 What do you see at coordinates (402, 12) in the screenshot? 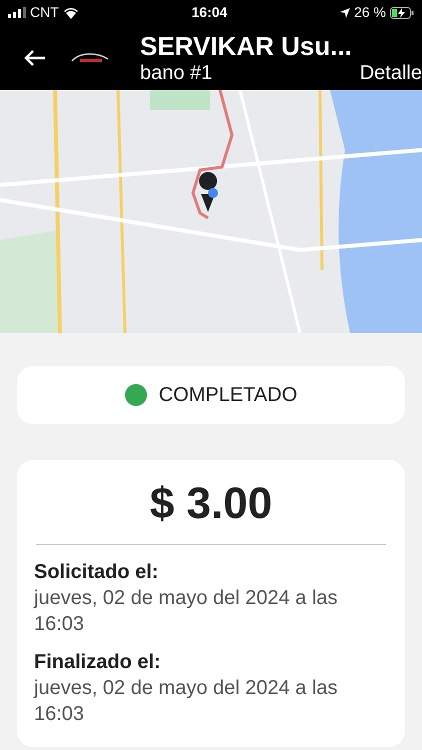
I see `battery-charging-icon` at bounding box center [402, 12].